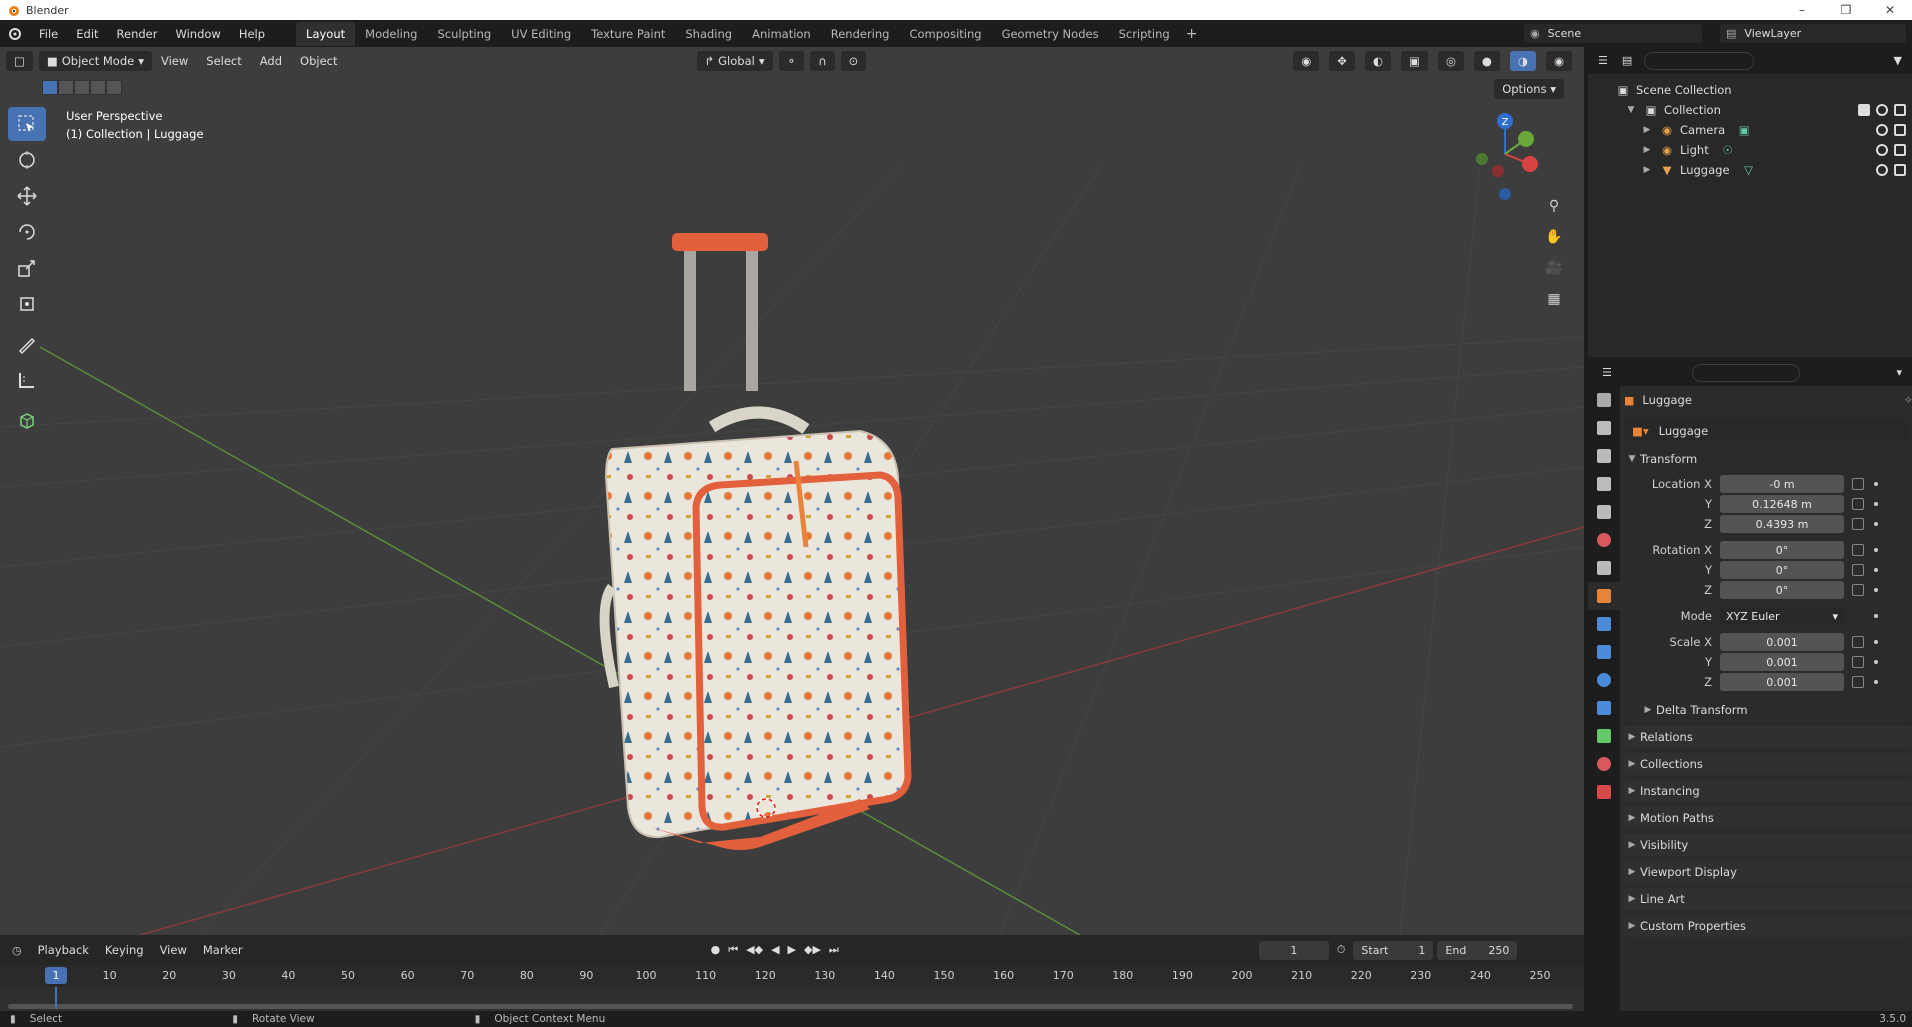 The image size is (1912, 1027). I want to click on current-frame-marker: 1, so click(56, 975).